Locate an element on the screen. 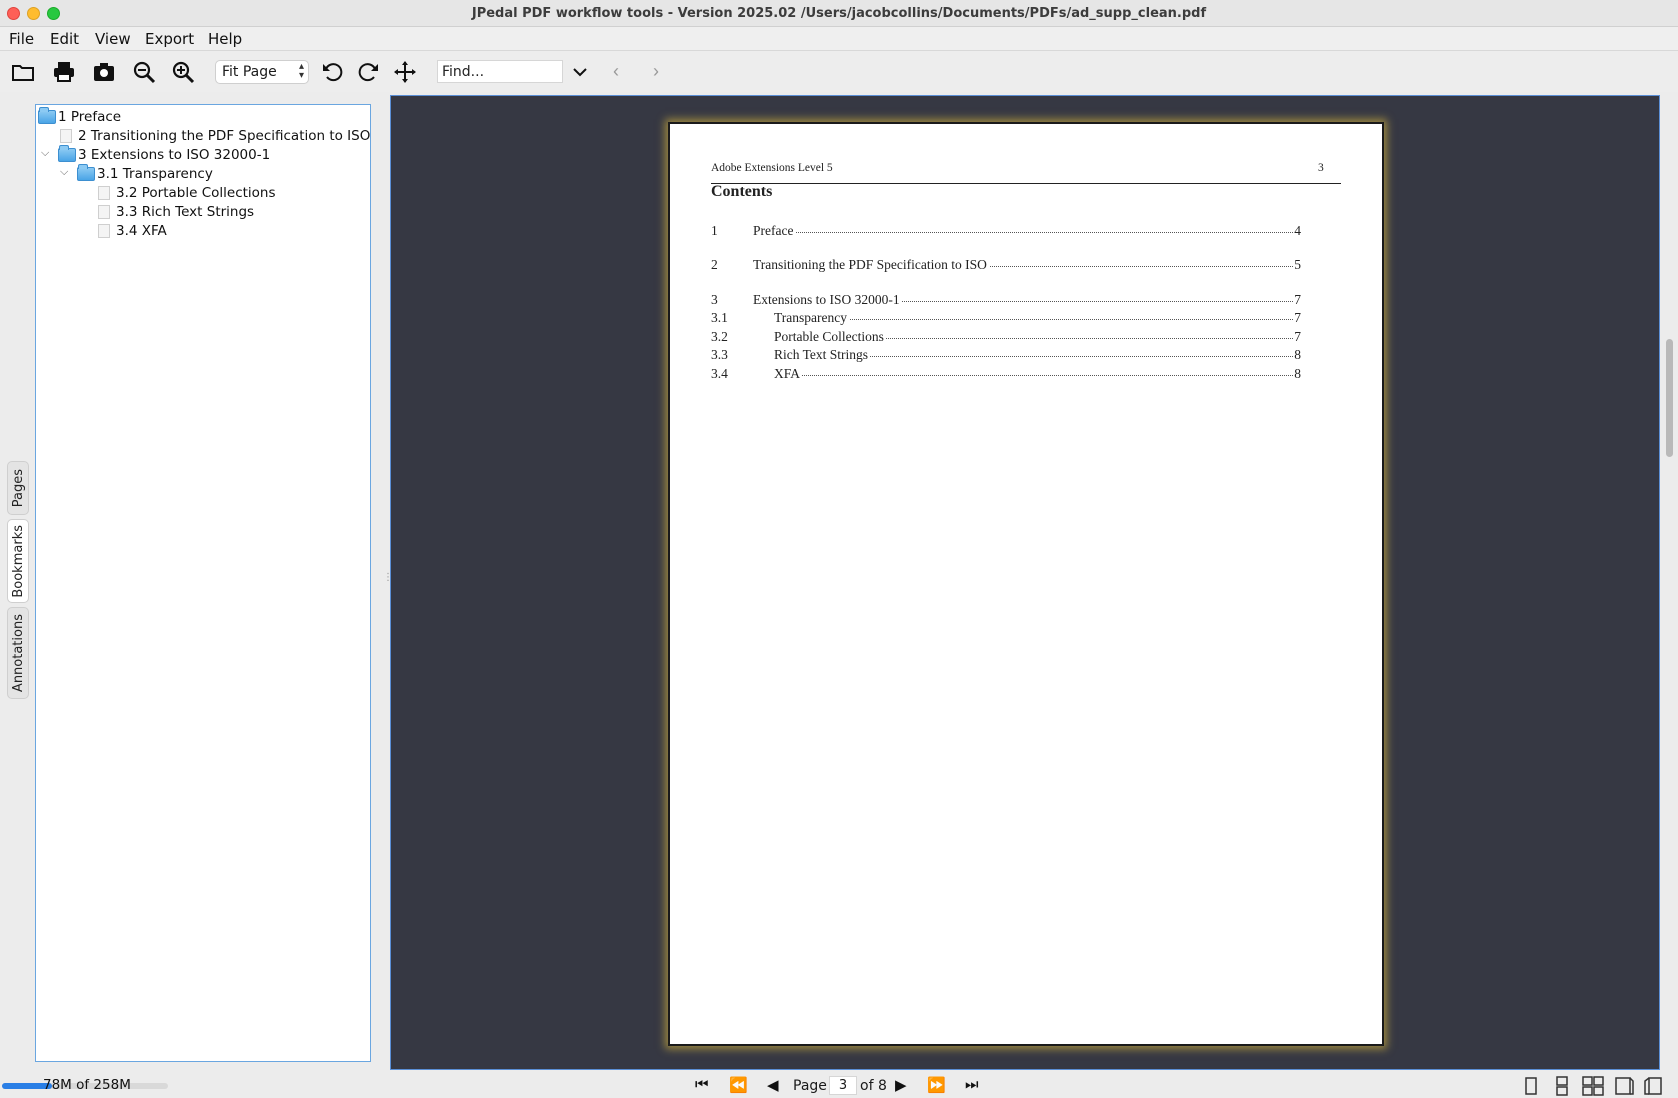  tab-annotations: Annotations is located at coordinates (18, 653).